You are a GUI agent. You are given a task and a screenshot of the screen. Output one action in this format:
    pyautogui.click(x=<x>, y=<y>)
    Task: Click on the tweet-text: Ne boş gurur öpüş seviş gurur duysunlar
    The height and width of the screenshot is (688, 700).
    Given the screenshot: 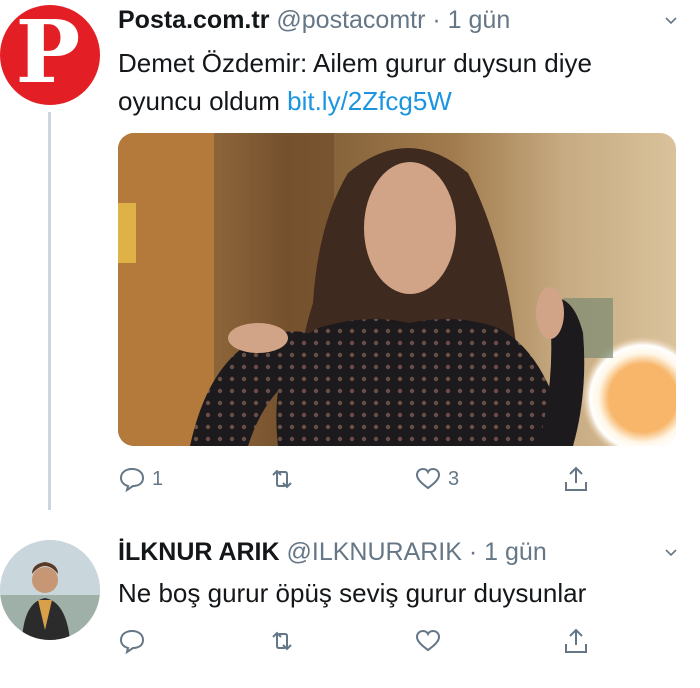 What is the action you would take?
    pyautogui.click(x=398, y=593)
    